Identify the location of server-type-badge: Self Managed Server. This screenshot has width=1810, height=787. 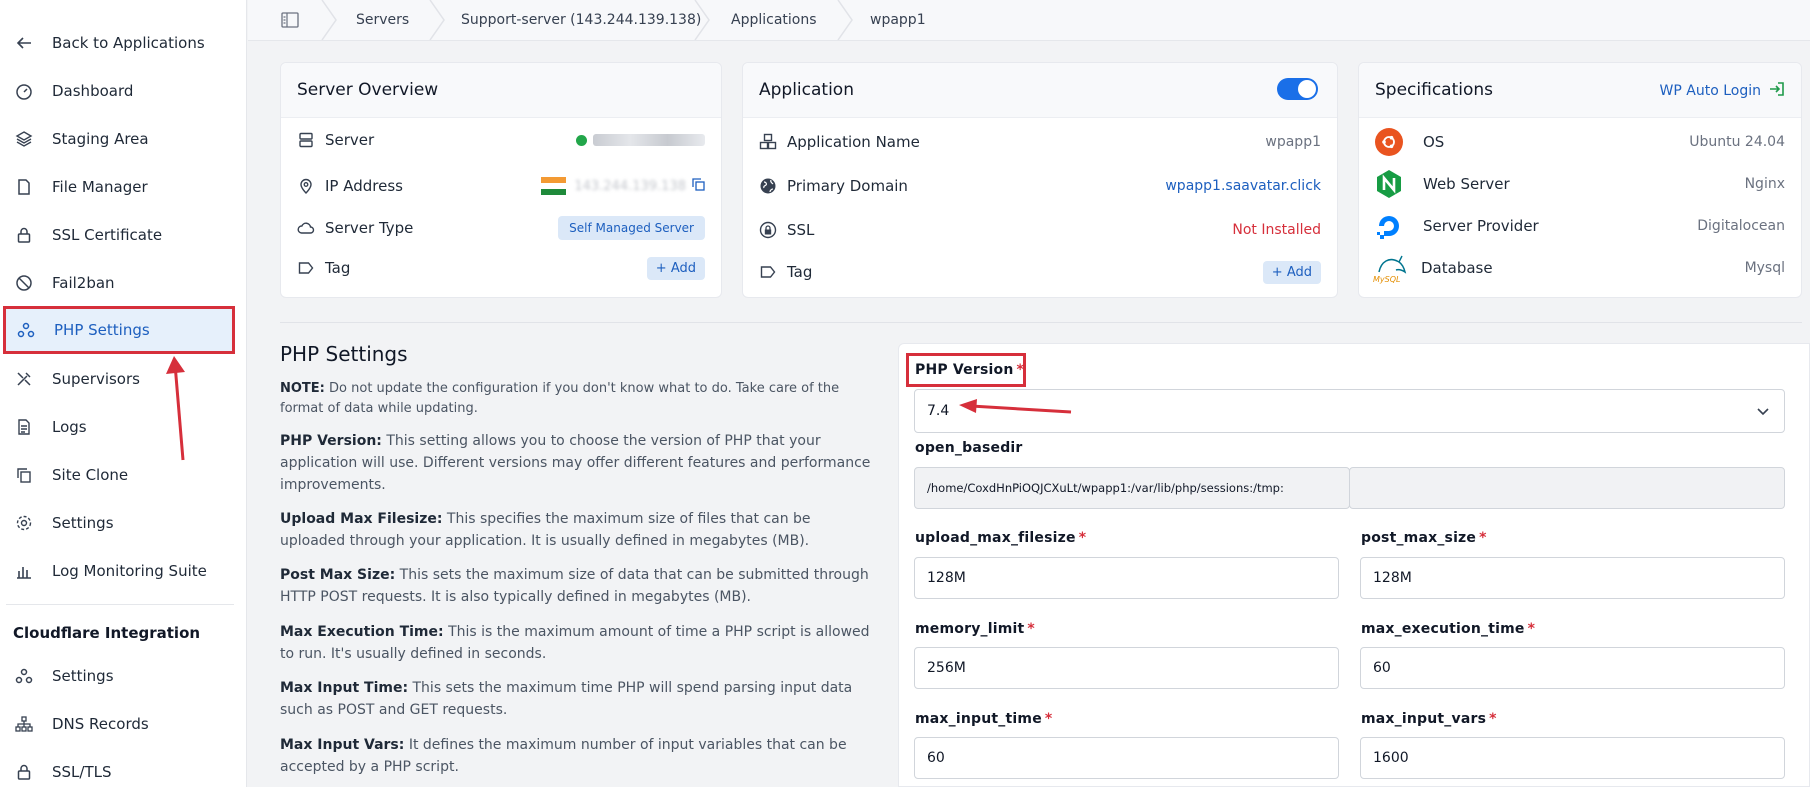
(631, 228).